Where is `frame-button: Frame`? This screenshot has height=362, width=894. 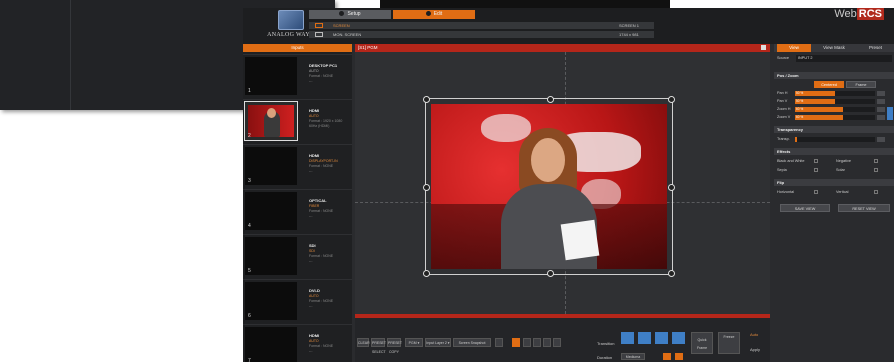
frame-button: Frame is located at coordinates (861, 84).